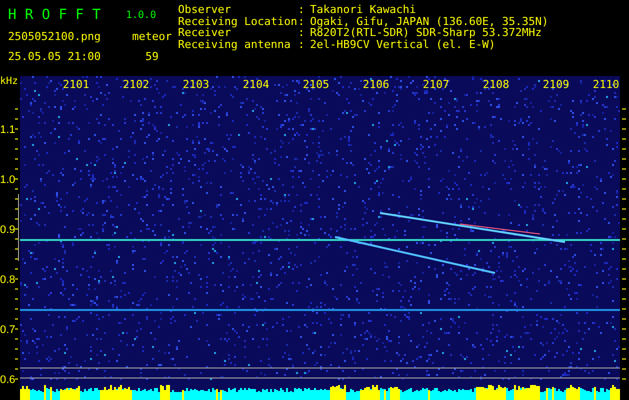  What do you see at coordinates (152, 56) in the screenshot?
I see `meteor-count: 59` at bounding box center [152, 56].